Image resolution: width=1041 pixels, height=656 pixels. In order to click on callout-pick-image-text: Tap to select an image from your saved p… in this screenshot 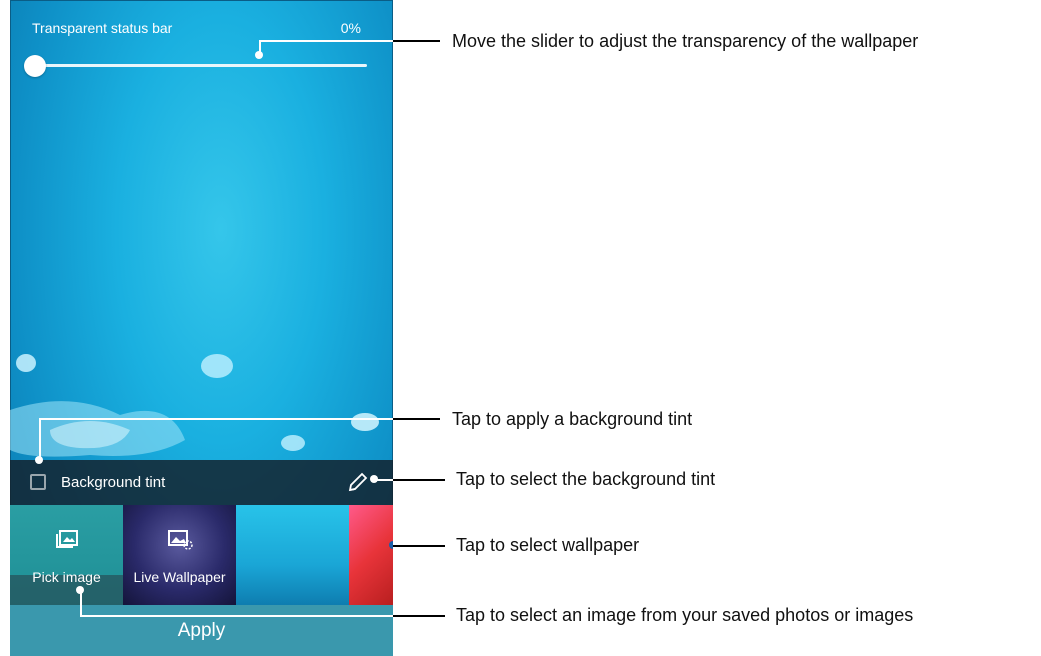, I will do `click(685, 615)`.